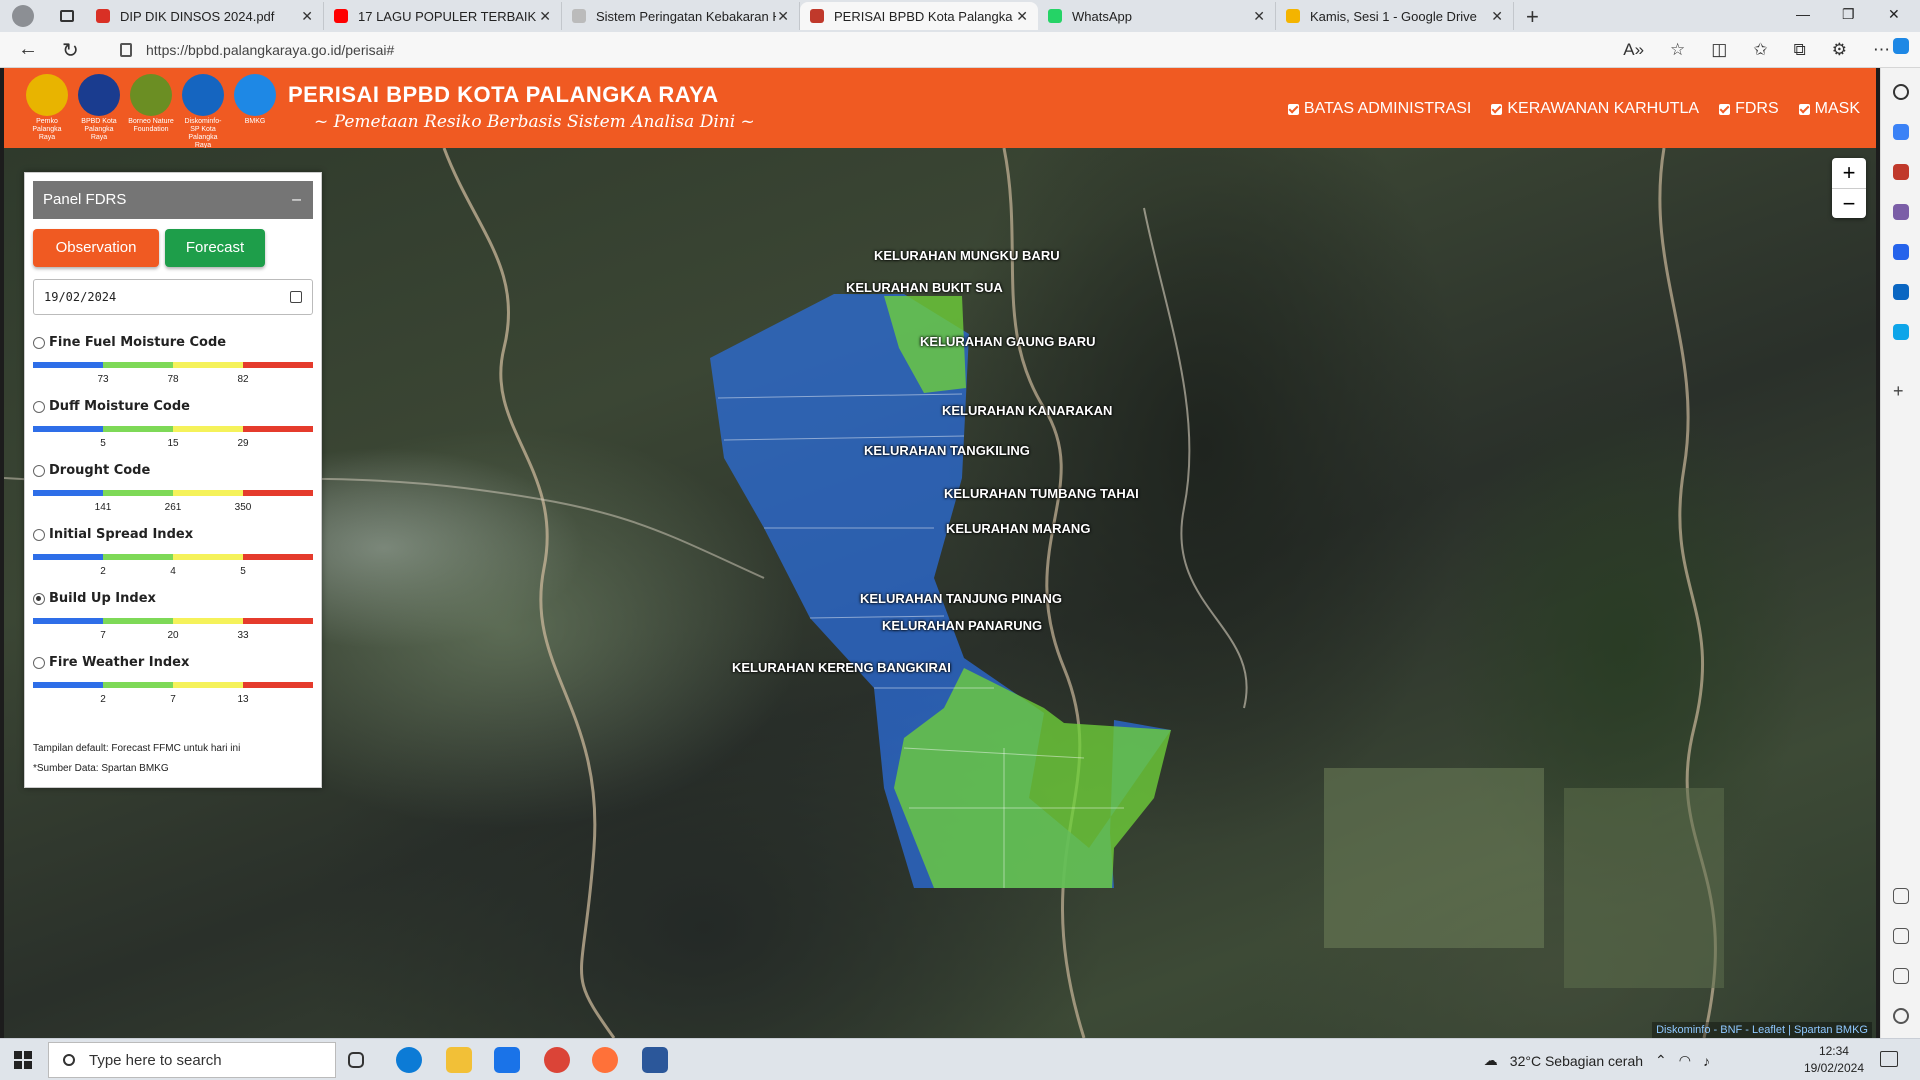 The image size is (1920, 1080). What do you see at coordinates (173, 635) in the screenshot?
I see `tick-label: 20` at bounding box center [173, 635].